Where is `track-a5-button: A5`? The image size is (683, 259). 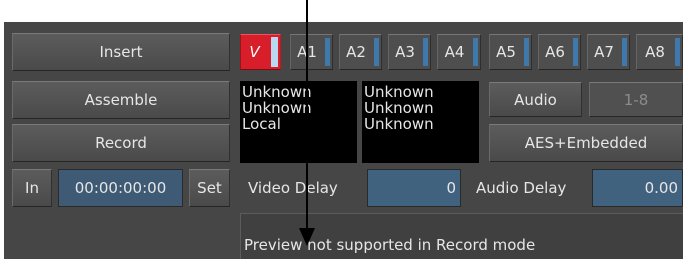 track-a5-button: A5 is located at coordinates (510, 52).